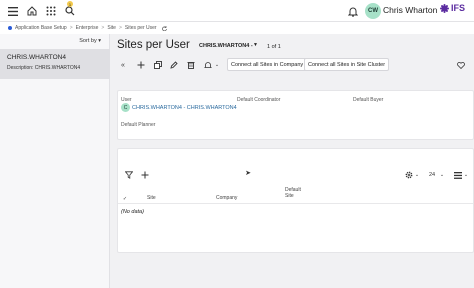  What do you see at coordinates (123, 65) in the screenshot?
I see `collapse-left-icon: «` at bounding box center [123, 65].